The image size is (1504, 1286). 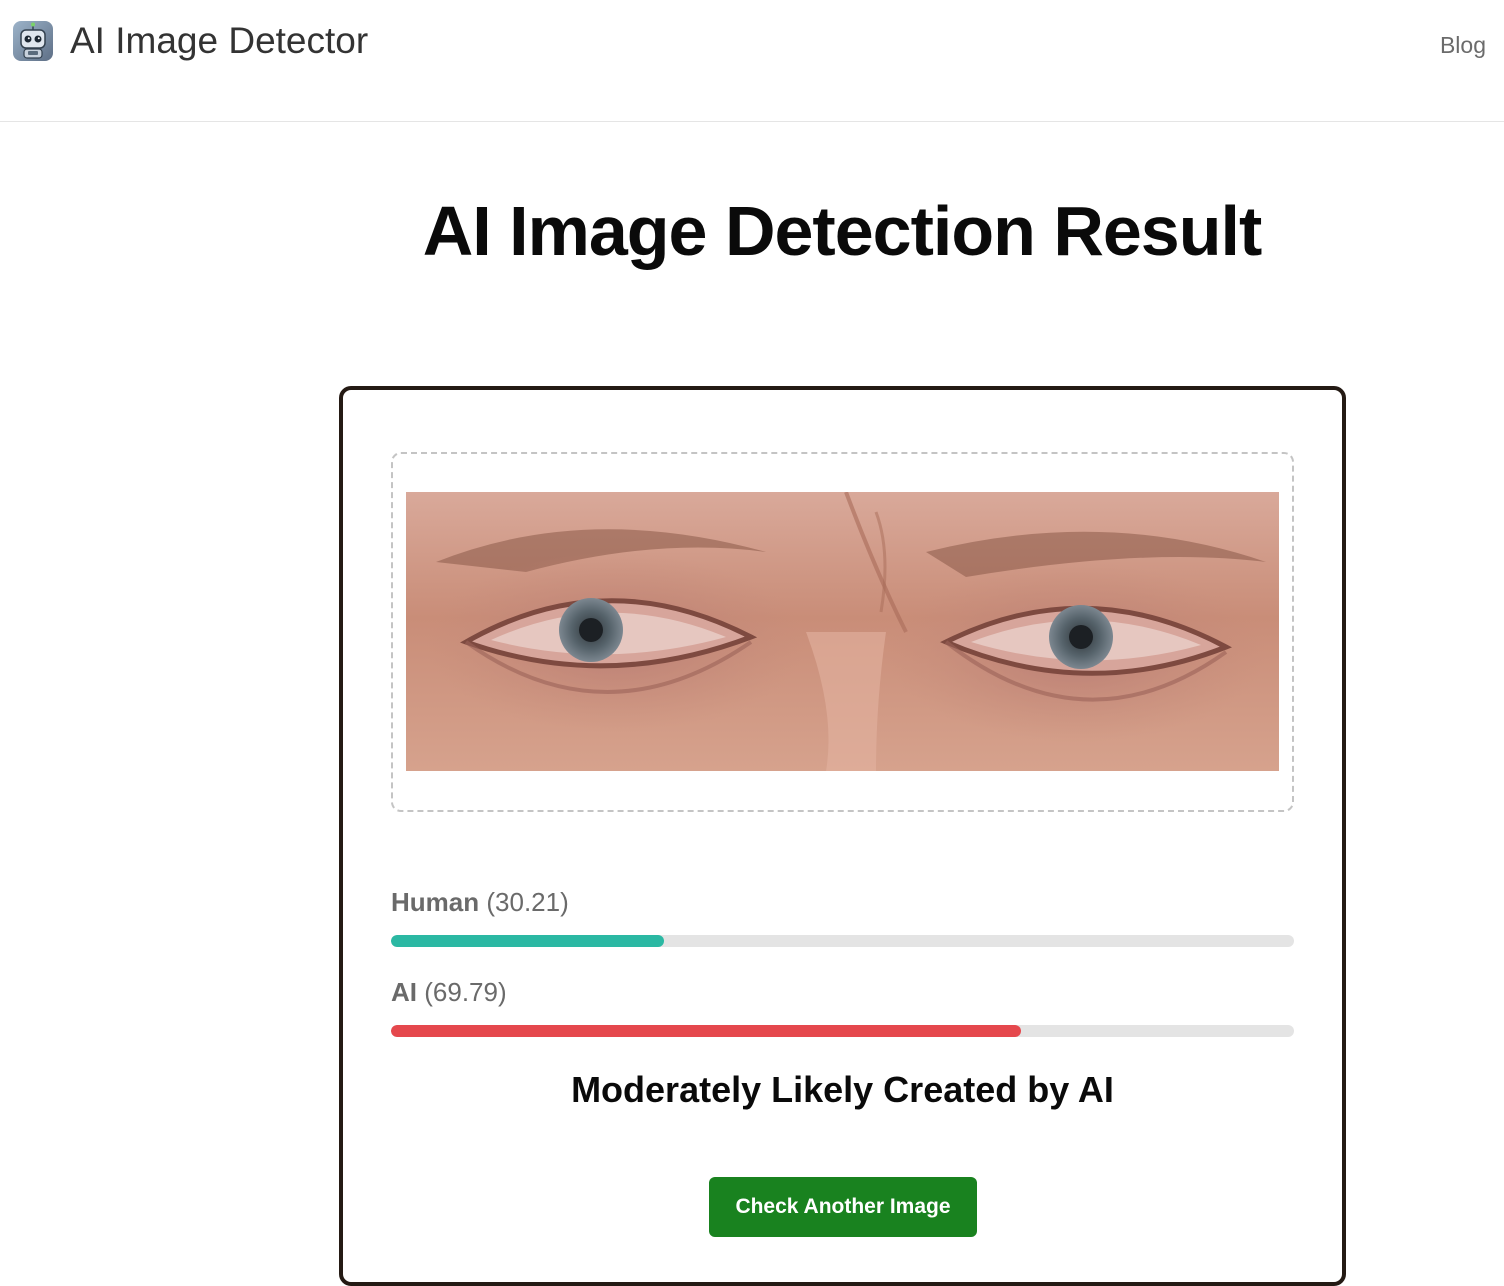 What do you see at coordinates (33, 41) in the screenshot?
I see `robot-icon` at bounding box center [33, 41].